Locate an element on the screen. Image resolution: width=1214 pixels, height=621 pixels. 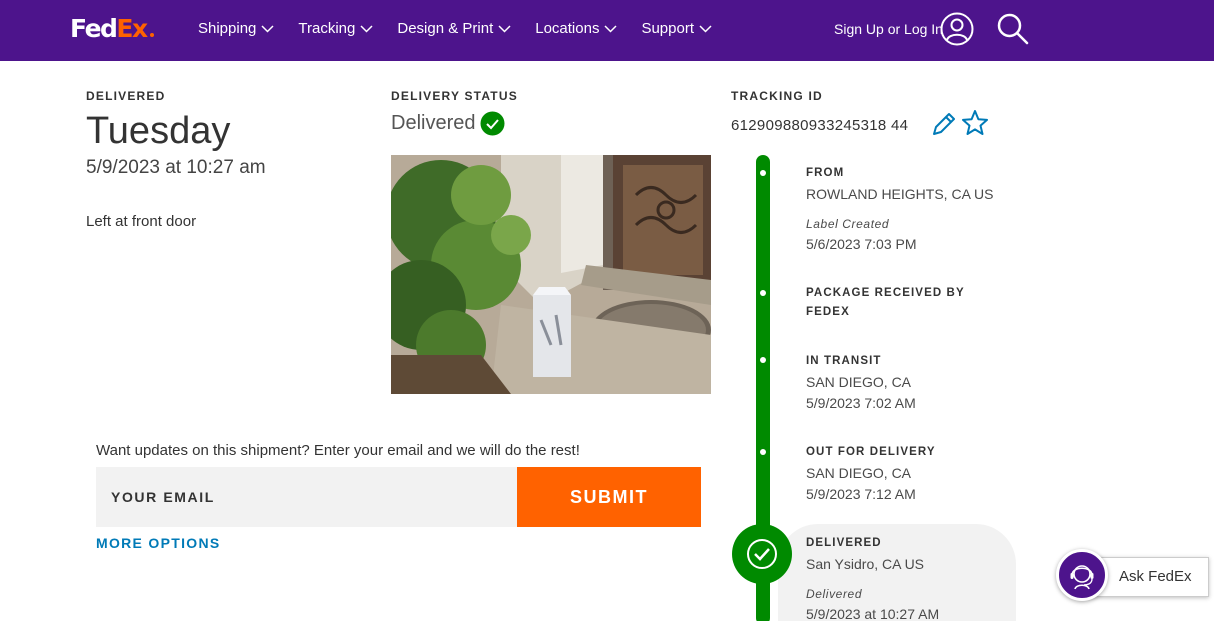
nav-design-print-label: Design & Print is located at coordinates (445, 28).